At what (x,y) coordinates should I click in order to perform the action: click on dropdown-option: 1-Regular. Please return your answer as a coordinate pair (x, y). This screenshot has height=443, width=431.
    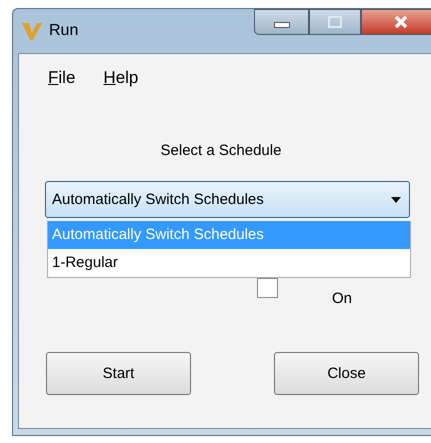
    Looking at the image, I should click on (229, 263).